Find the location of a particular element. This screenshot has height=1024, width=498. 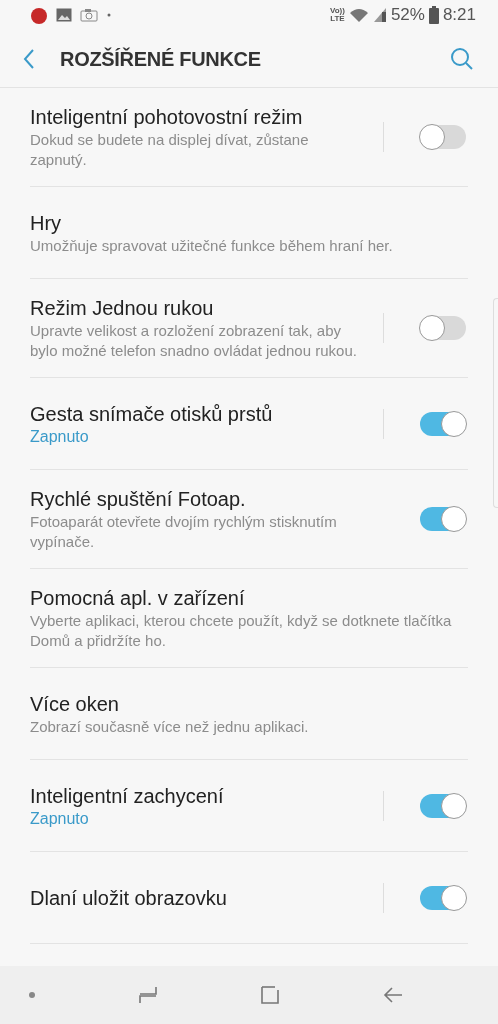

setting-title: Inteligentní zachycení is located at coordinates (127, 796).